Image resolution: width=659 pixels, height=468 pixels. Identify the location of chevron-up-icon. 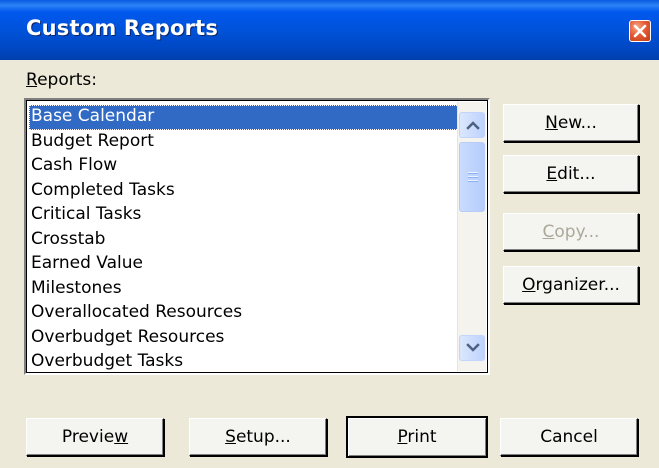
(473, 125).